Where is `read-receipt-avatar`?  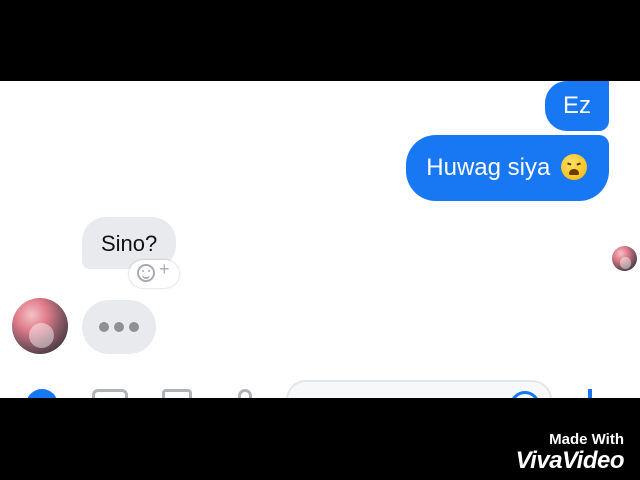
read-receipt-avatar is located at coordinates (624, 258).